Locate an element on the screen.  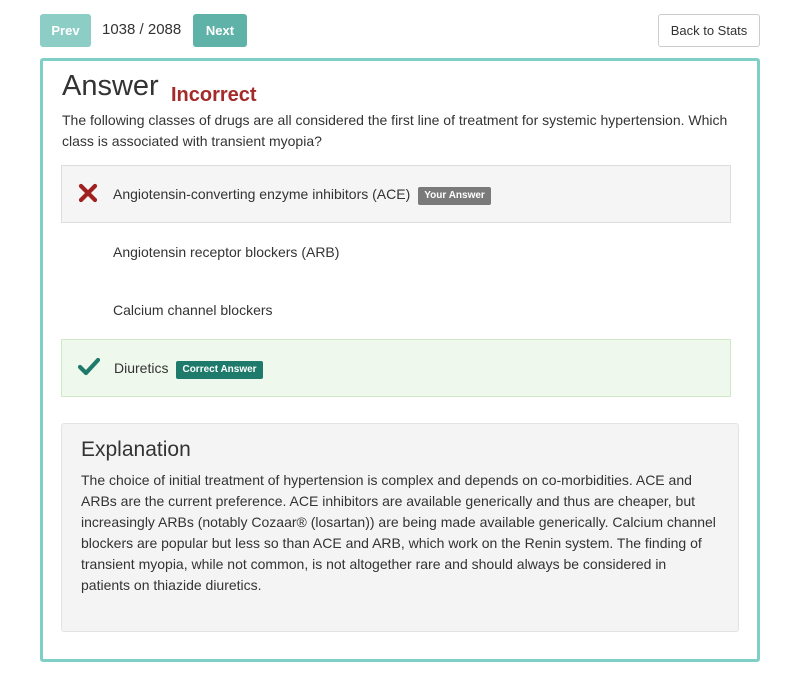
correct-answer-badge: Correct Answer is located at coordinates (219, 370).